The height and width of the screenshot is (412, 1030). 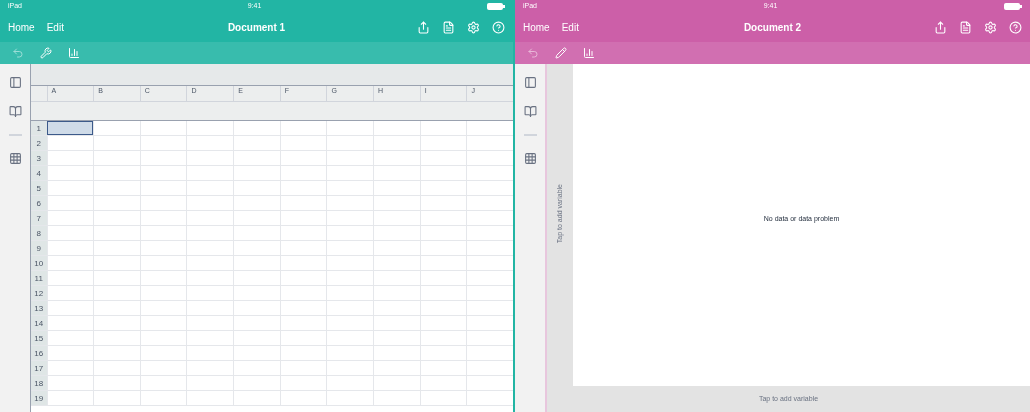 What do you see at coordinates (39, 368) in the screenshot?
I see `row-header: 17` at bounding box center [39, 368].